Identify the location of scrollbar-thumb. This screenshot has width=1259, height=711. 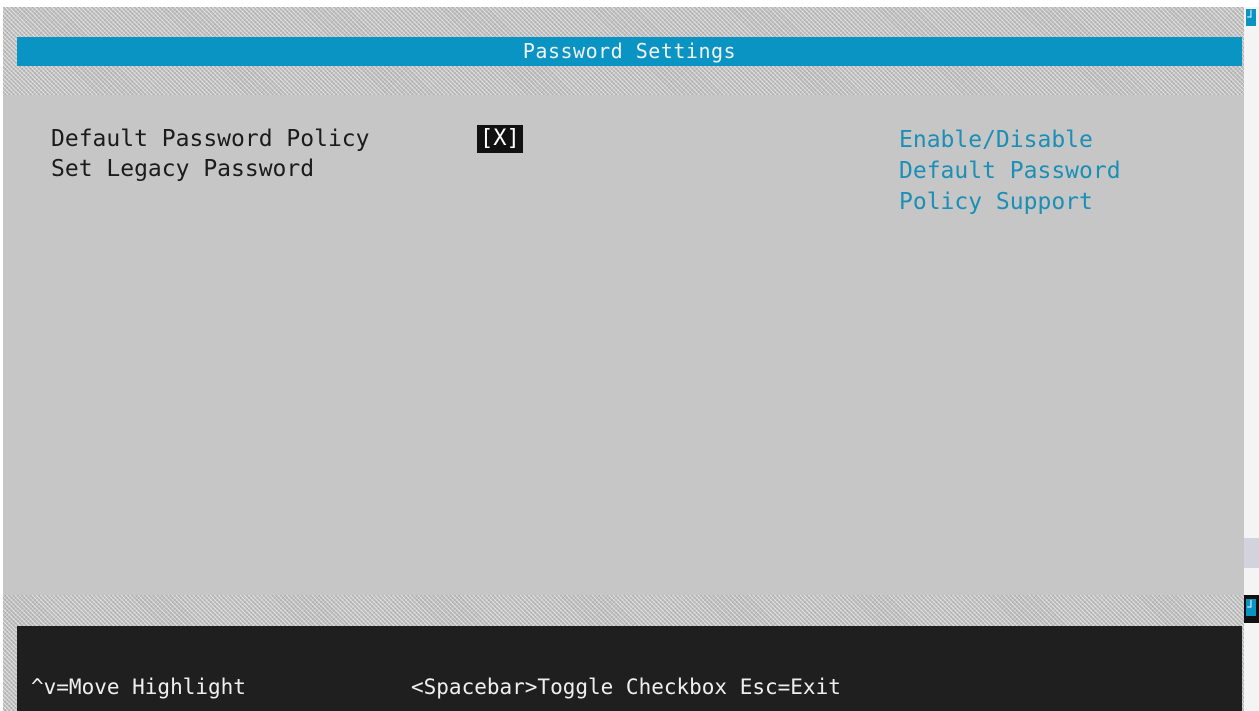
(1251, 553).